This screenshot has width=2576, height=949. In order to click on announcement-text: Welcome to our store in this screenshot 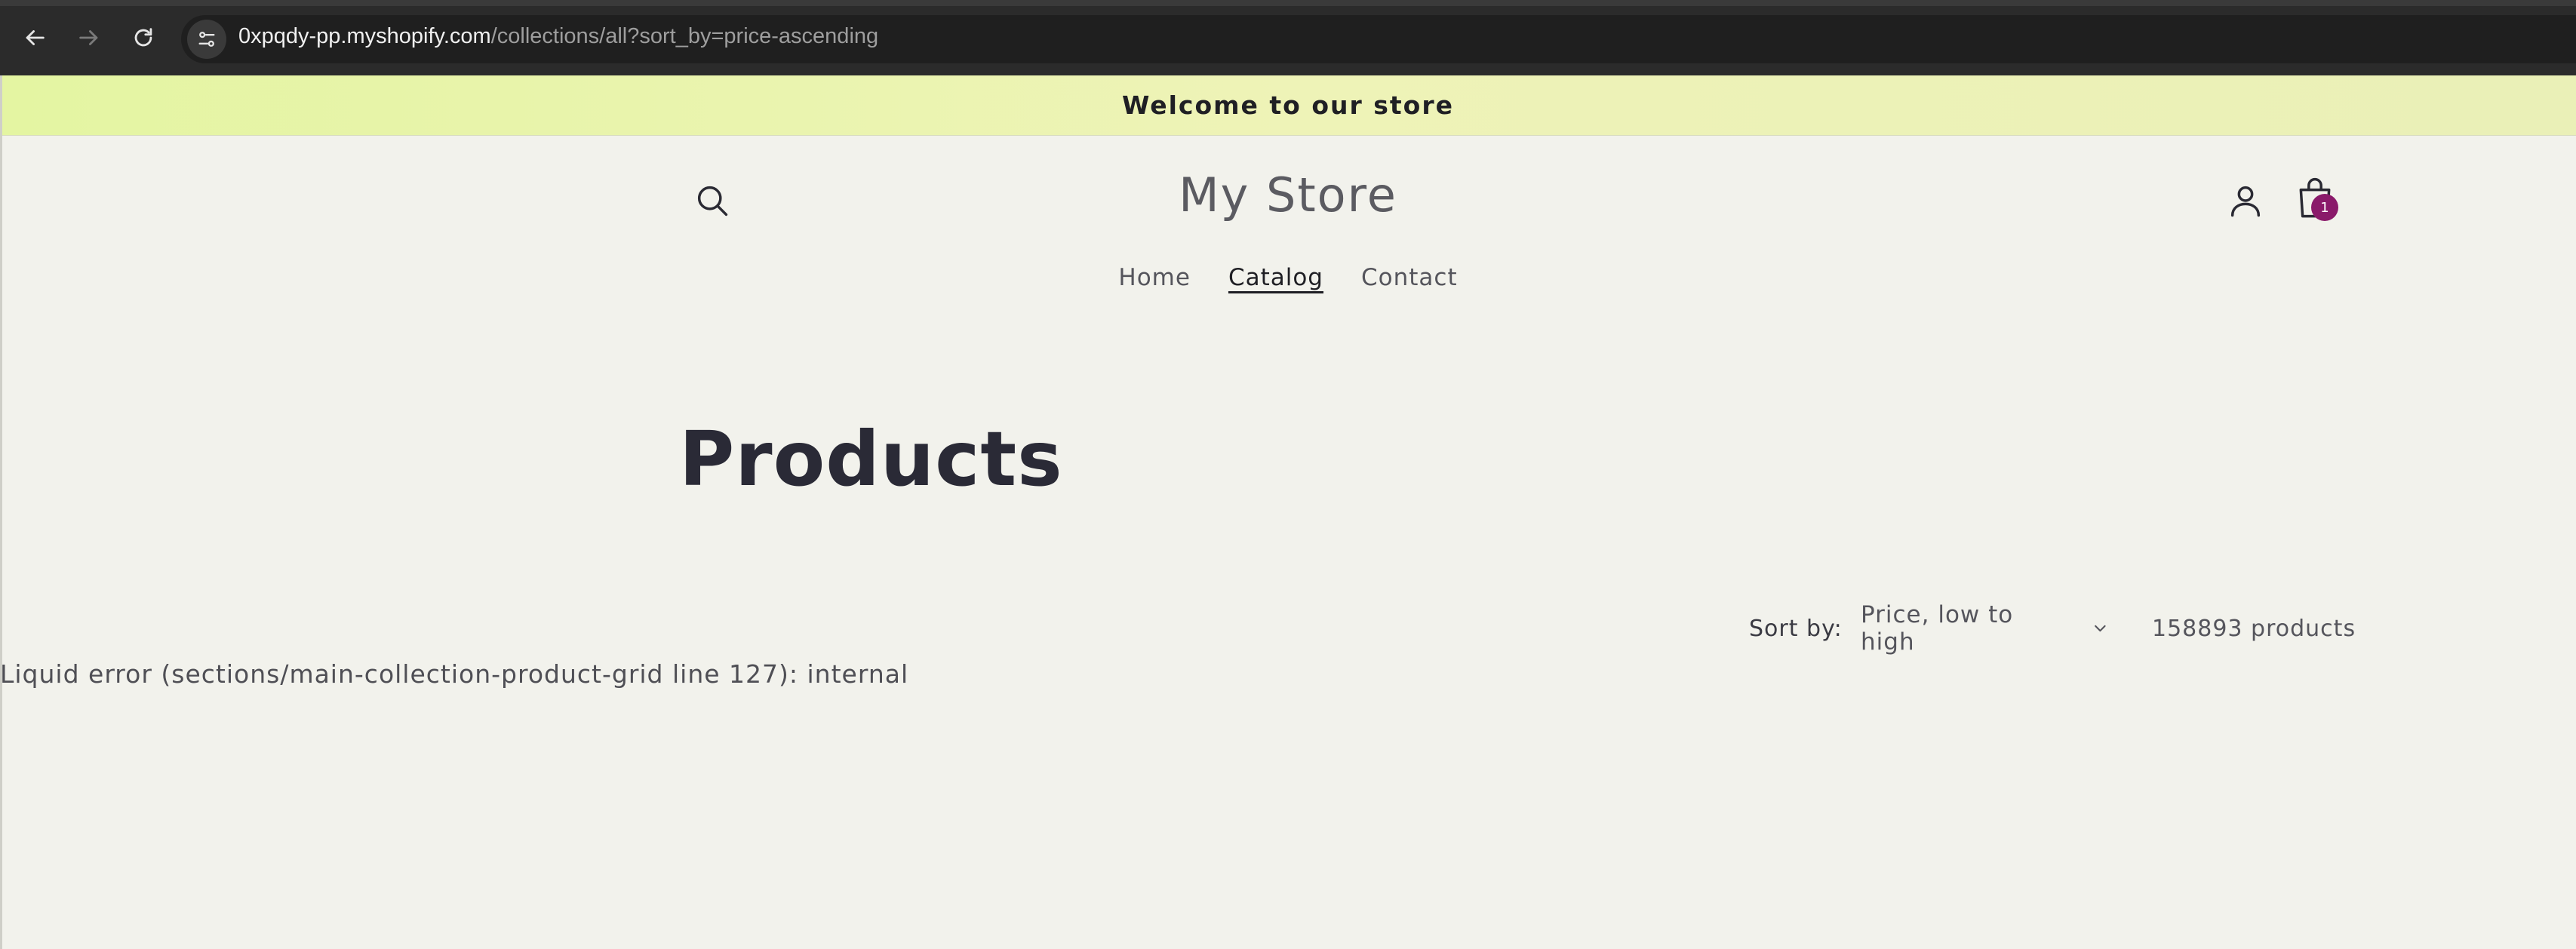, I will do `click(1287, 105)`.